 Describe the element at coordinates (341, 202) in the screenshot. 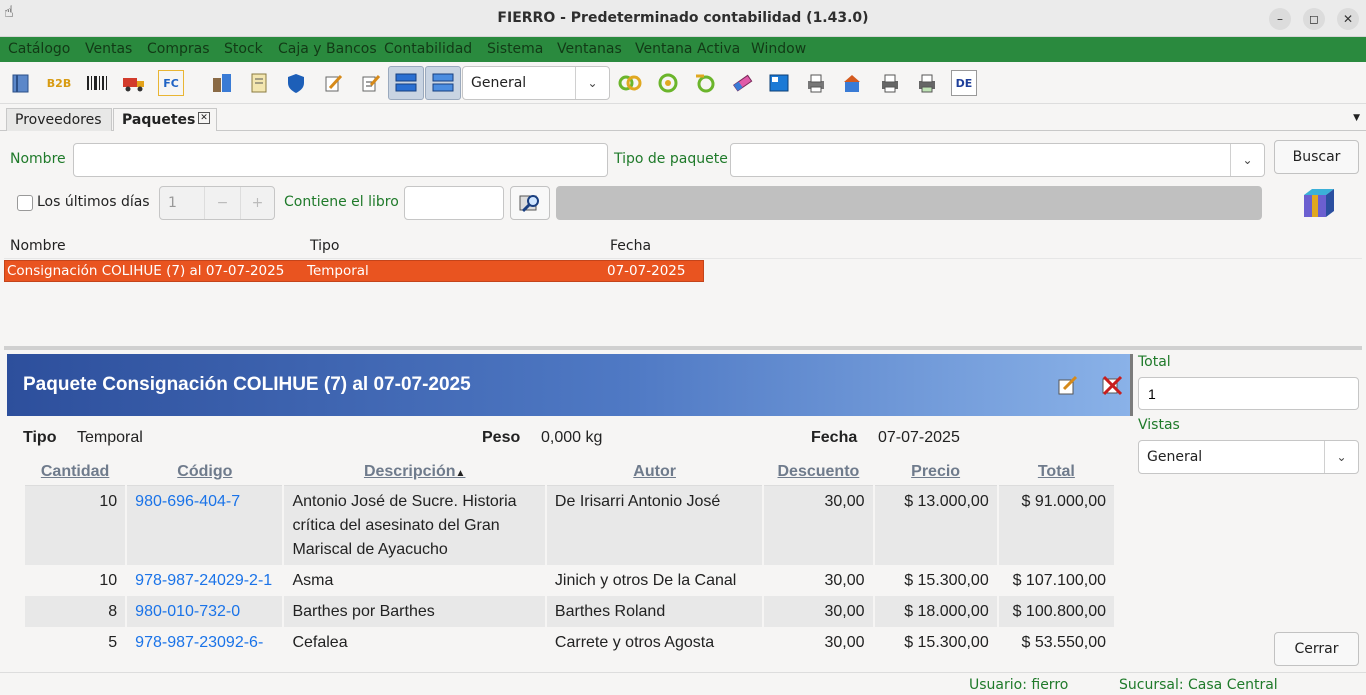

I see `contiene-libro-label: Contiene el libro` at that location.